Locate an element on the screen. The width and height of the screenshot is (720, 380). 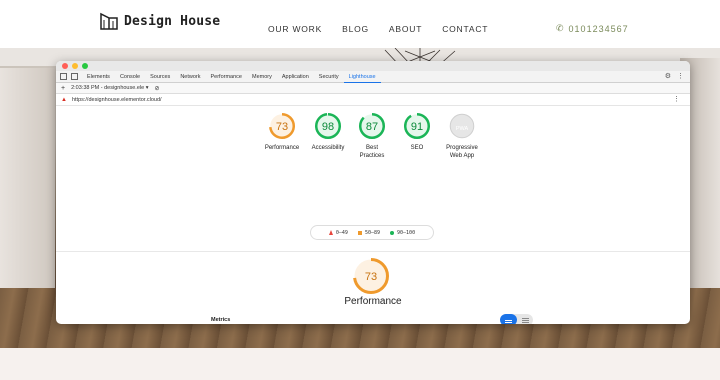
close-window-button is located at coordinates (65, 66).